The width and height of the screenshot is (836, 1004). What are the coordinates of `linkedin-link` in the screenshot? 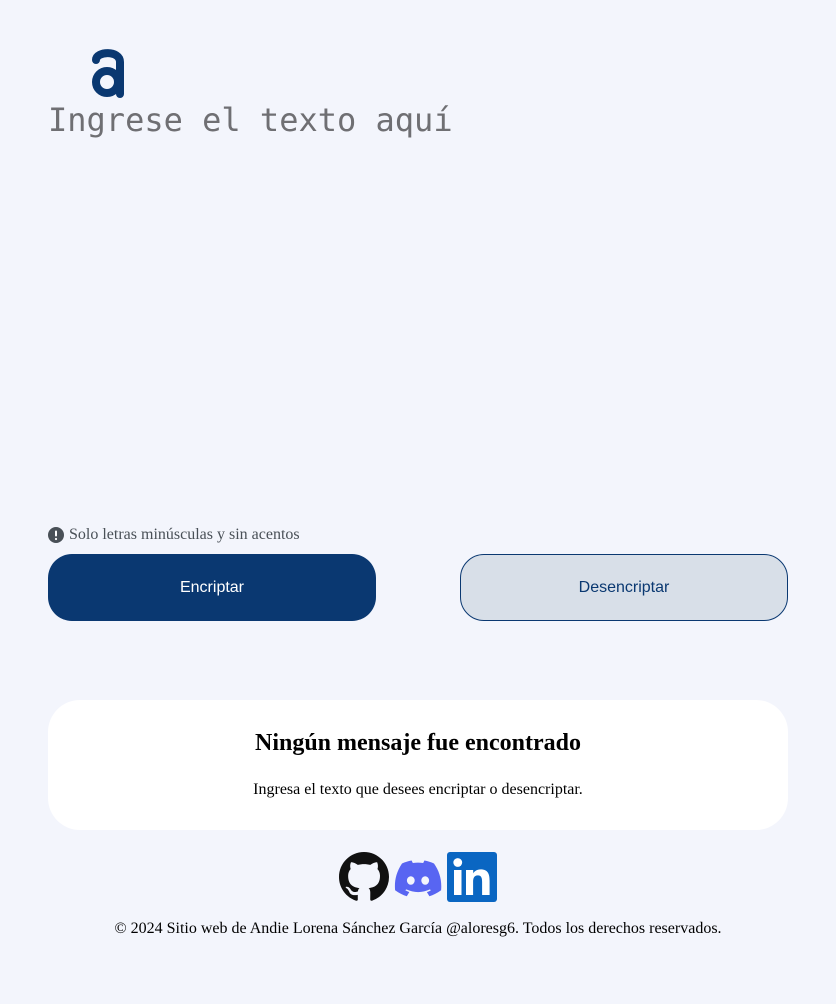 It's located at (472, 877).